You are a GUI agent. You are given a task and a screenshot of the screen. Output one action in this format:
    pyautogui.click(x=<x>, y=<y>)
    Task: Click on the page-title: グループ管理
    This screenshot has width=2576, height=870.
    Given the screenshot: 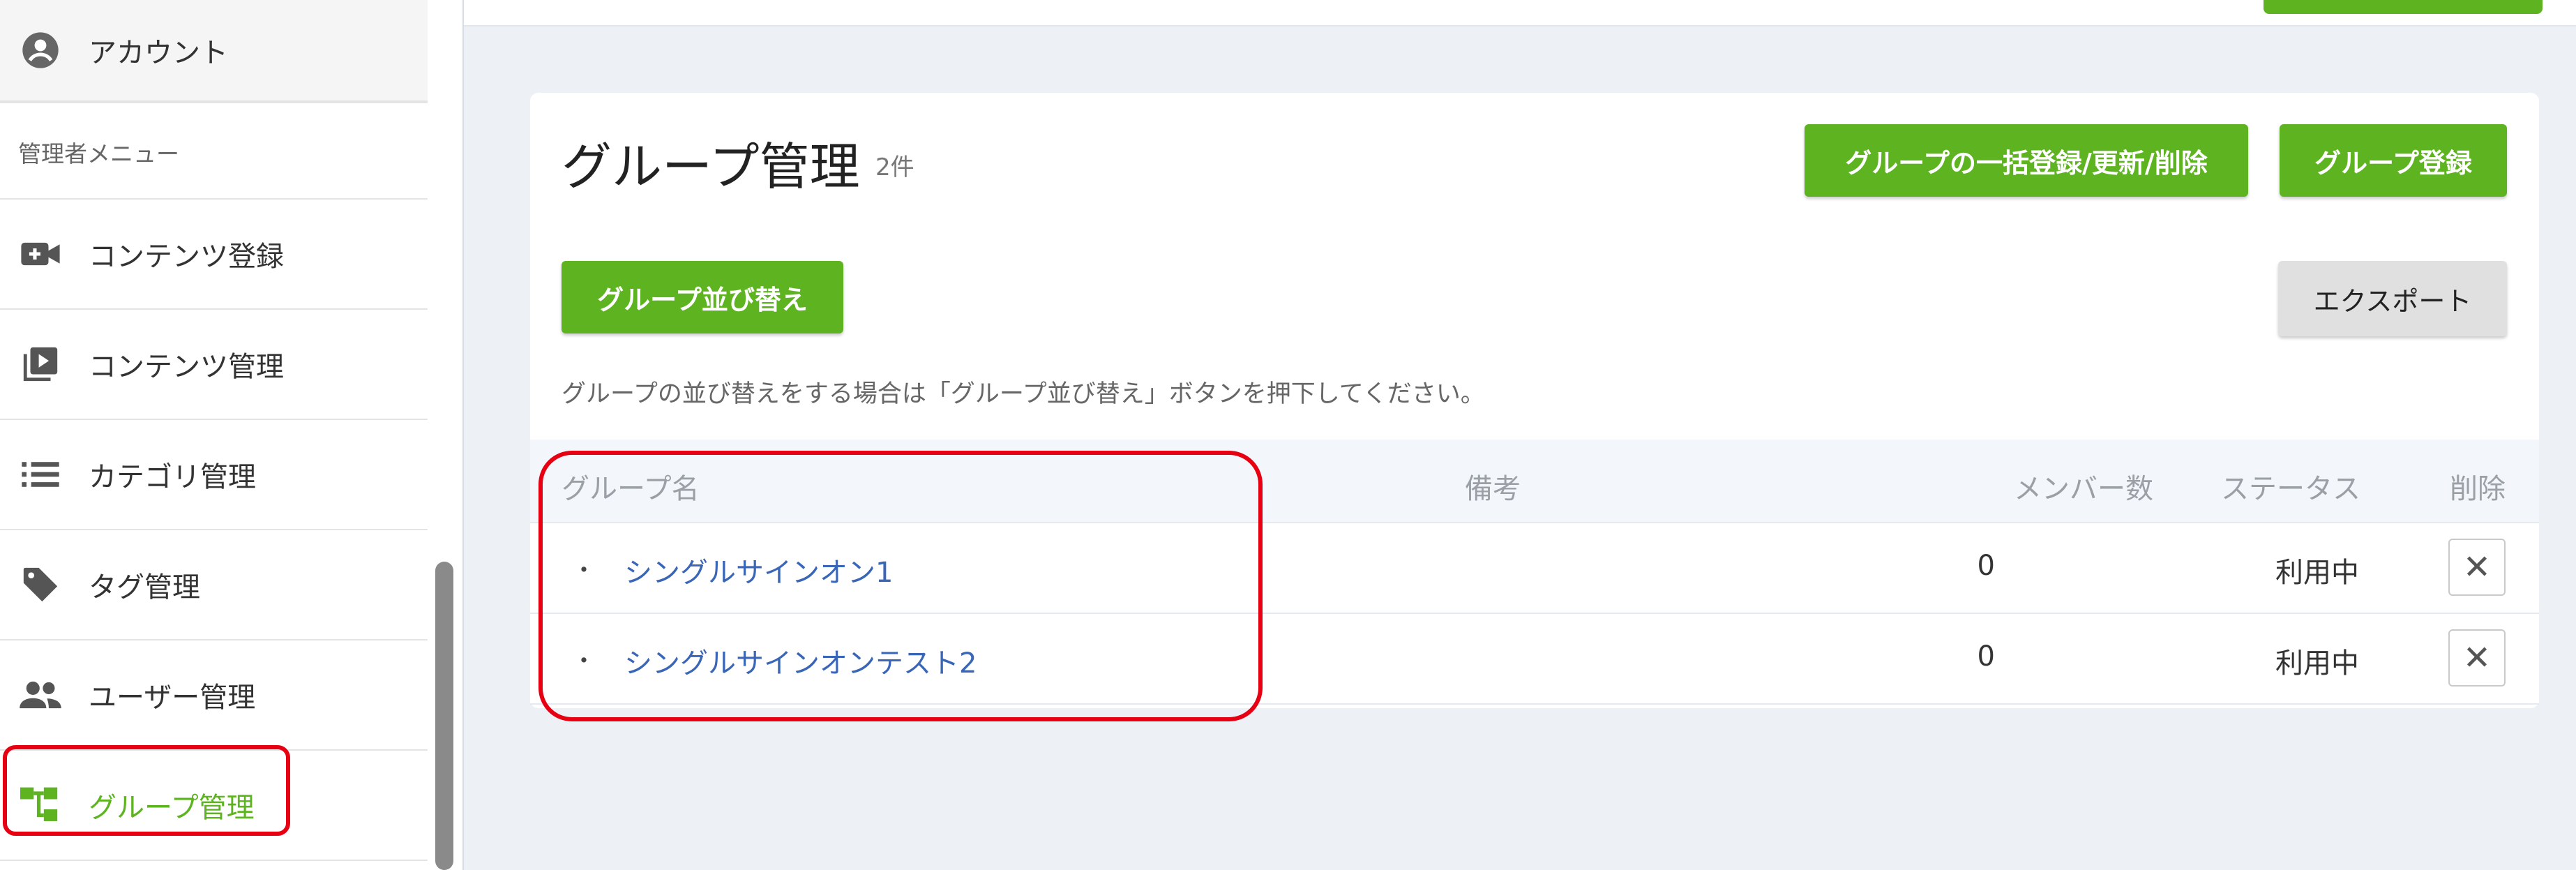 What is the action you would take?
    pyautogui.click(x=711, y=166)
    